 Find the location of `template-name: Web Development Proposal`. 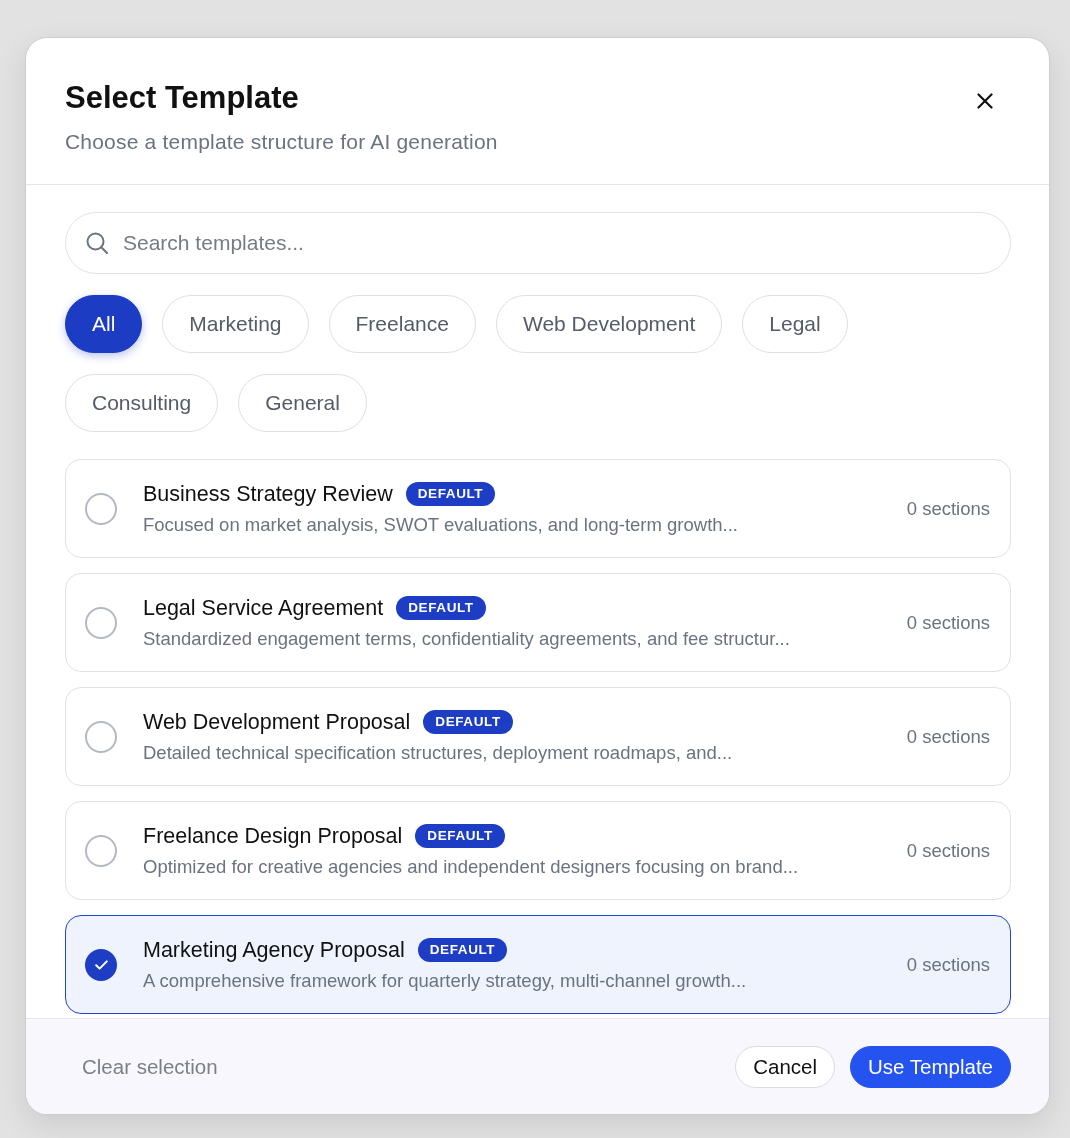

template-name: Web Development Proposal is located at coordinates (277, 721).